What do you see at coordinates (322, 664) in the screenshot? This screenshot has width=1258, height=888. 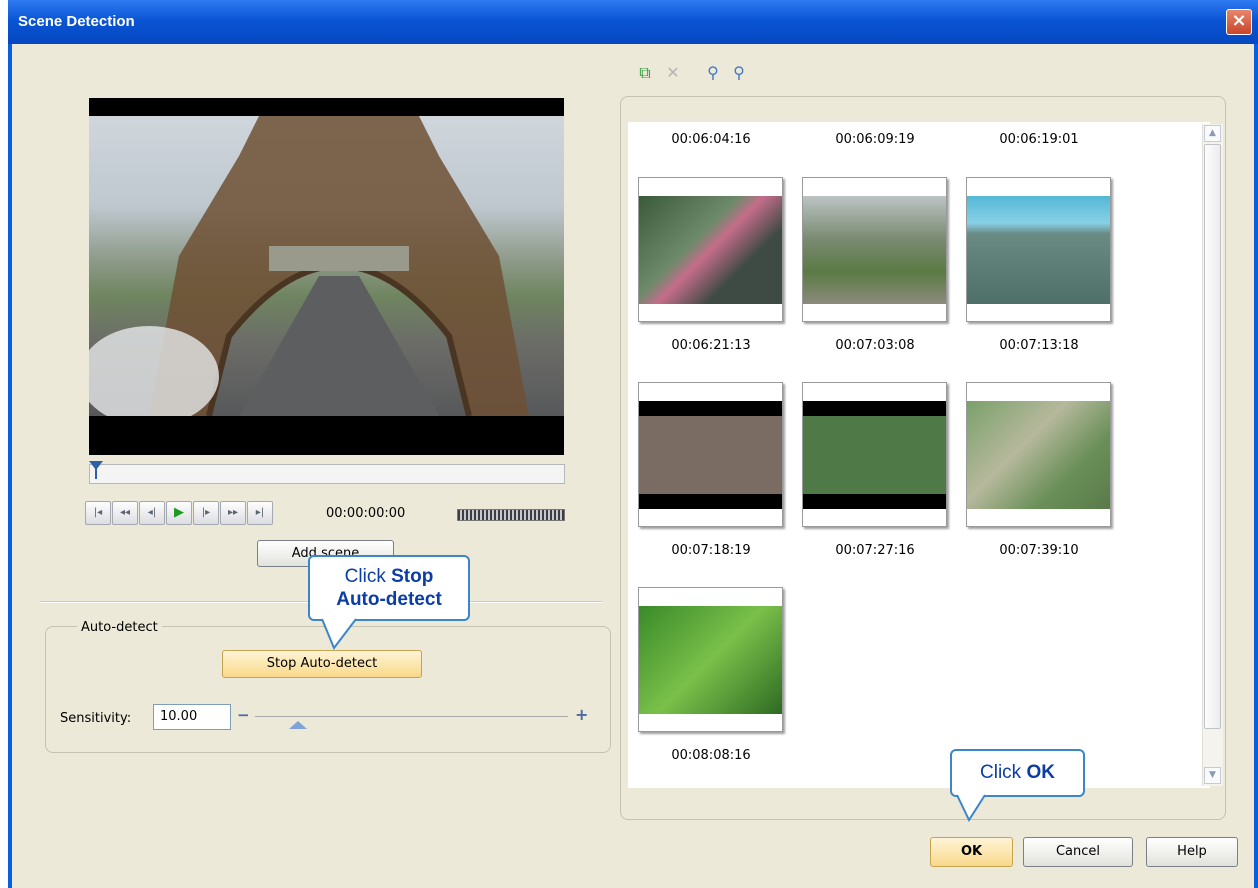 I see `stop-auto-detect-button: Stop Auto-detect` at bounding box center [322, 664].